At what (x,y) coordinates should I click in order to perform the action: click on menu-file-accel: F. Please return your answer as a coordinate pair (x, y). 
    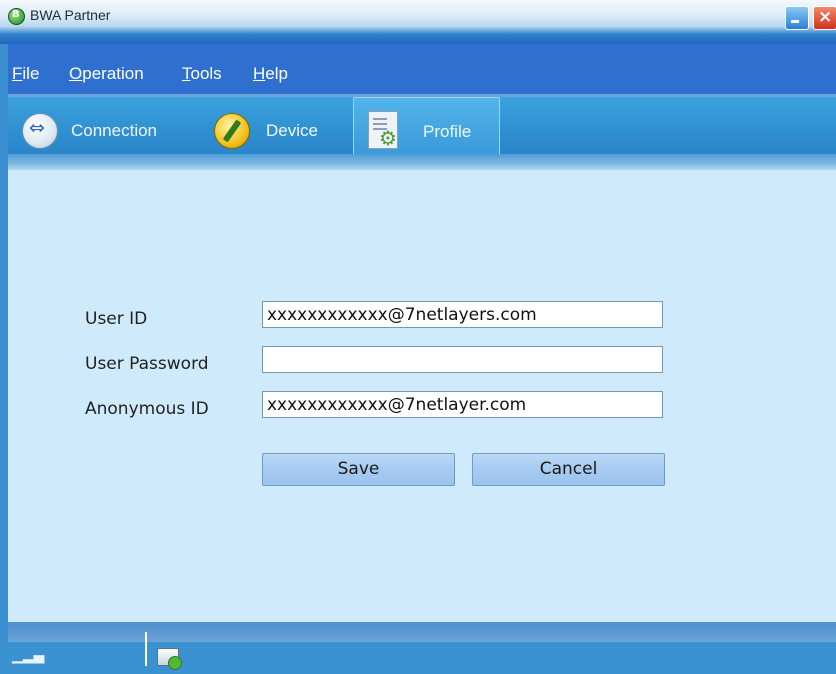
    Looking at the image, I should click on (17, 73).